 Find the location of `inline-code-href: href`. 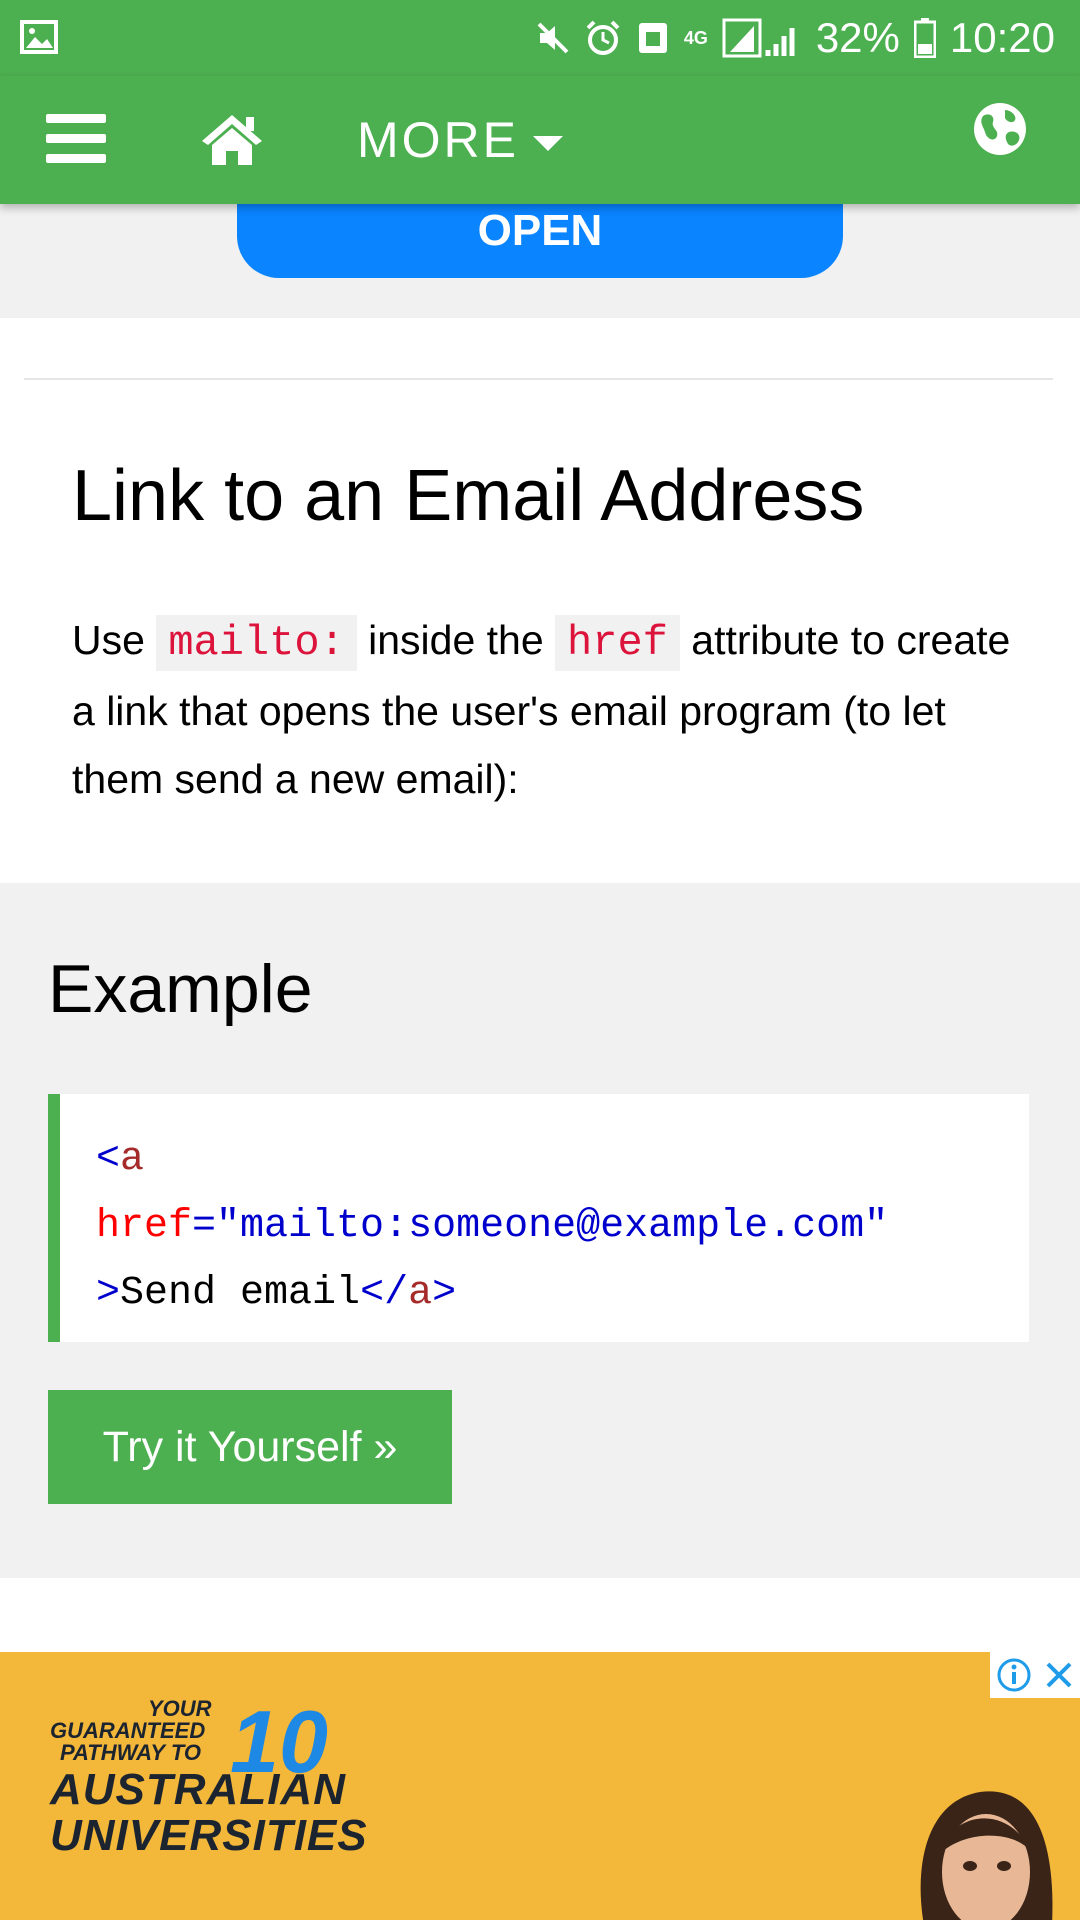

inline-code-href: href is located at coordinates (617, 643).